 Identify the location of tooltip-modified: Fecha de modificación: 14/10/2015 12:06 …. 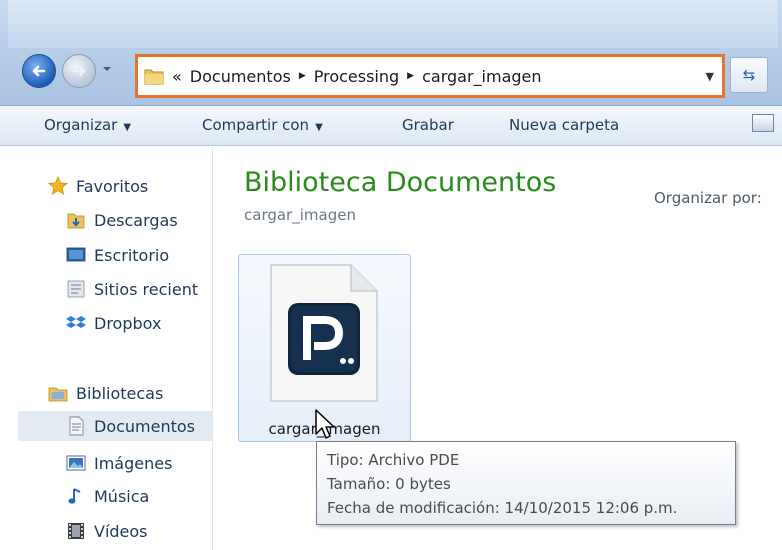
(502, 508).